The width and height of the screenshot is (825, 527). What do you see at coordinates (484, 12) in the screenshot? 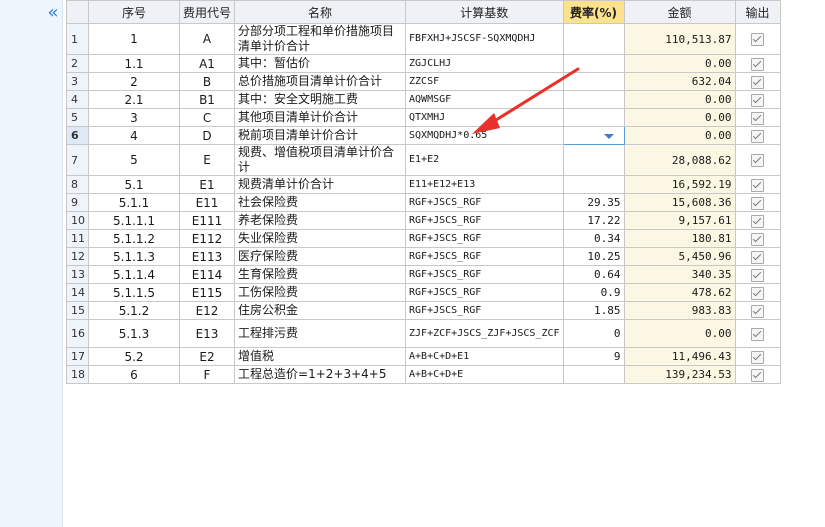
I see `base-header: 计算基数` at bounding box center [484, 12].